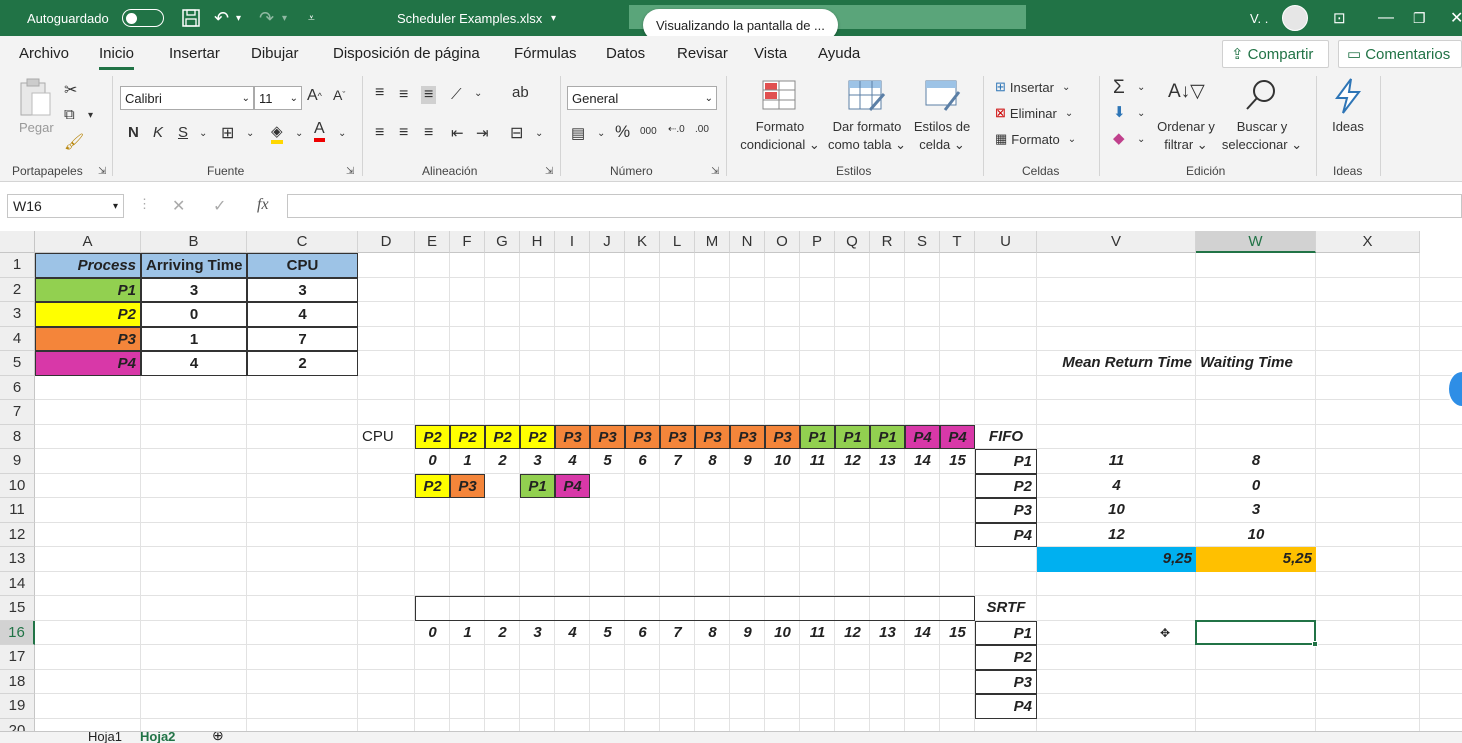 The width and height of the screenshot is (1462, 743). Describe the element at coordinates (852, 242) in the screenshot. I see `column-header-q: Q` at that location.